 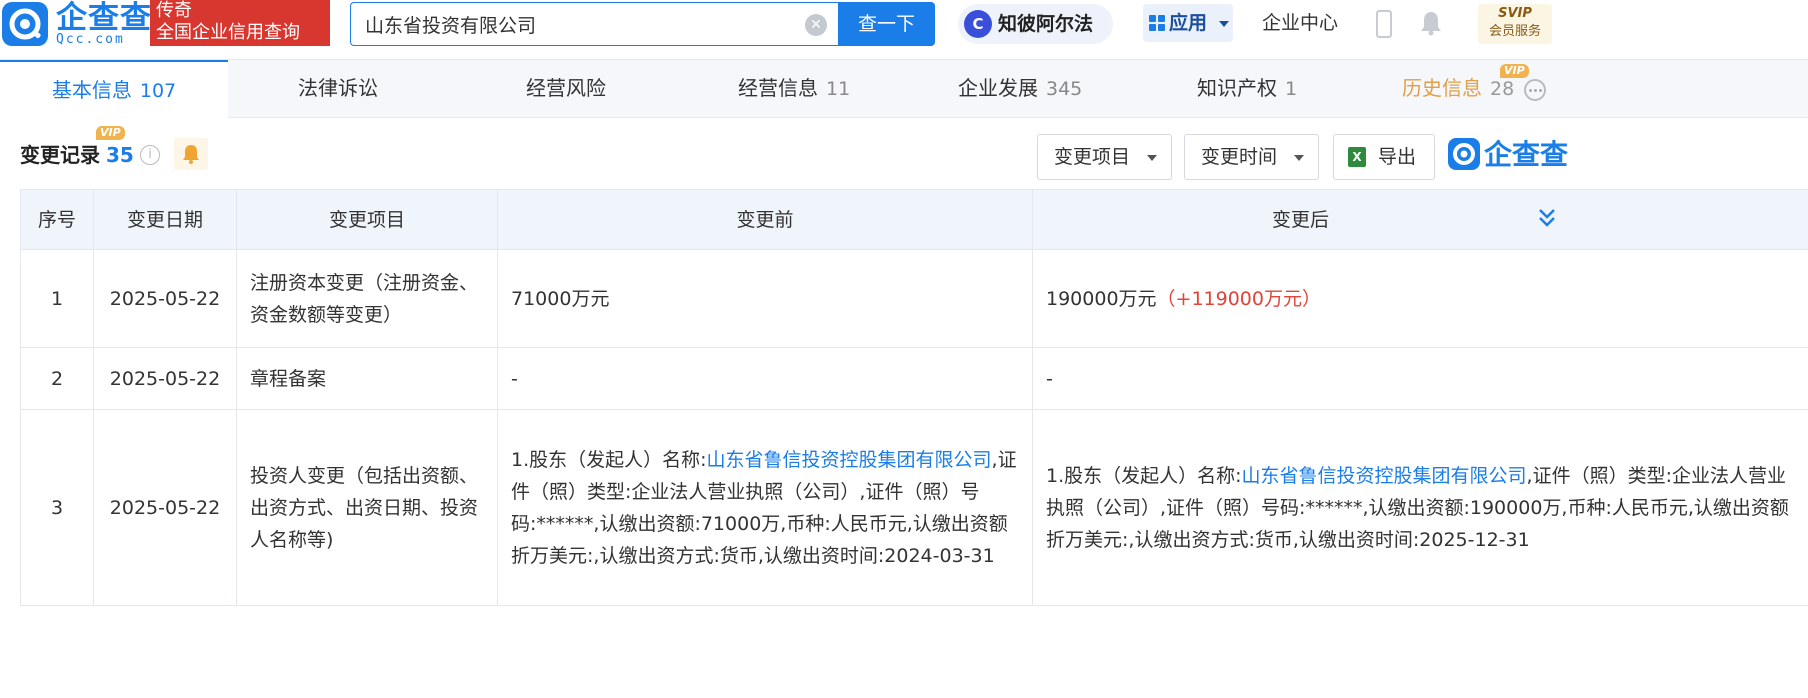 I want to click on excel-icon: X, so click(x=1357, y=157).